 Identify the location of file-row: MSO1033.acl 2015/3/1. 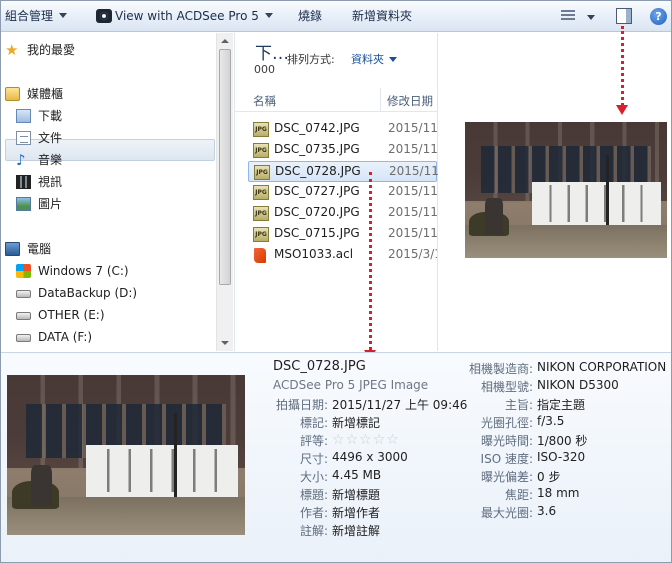
(342, 255).